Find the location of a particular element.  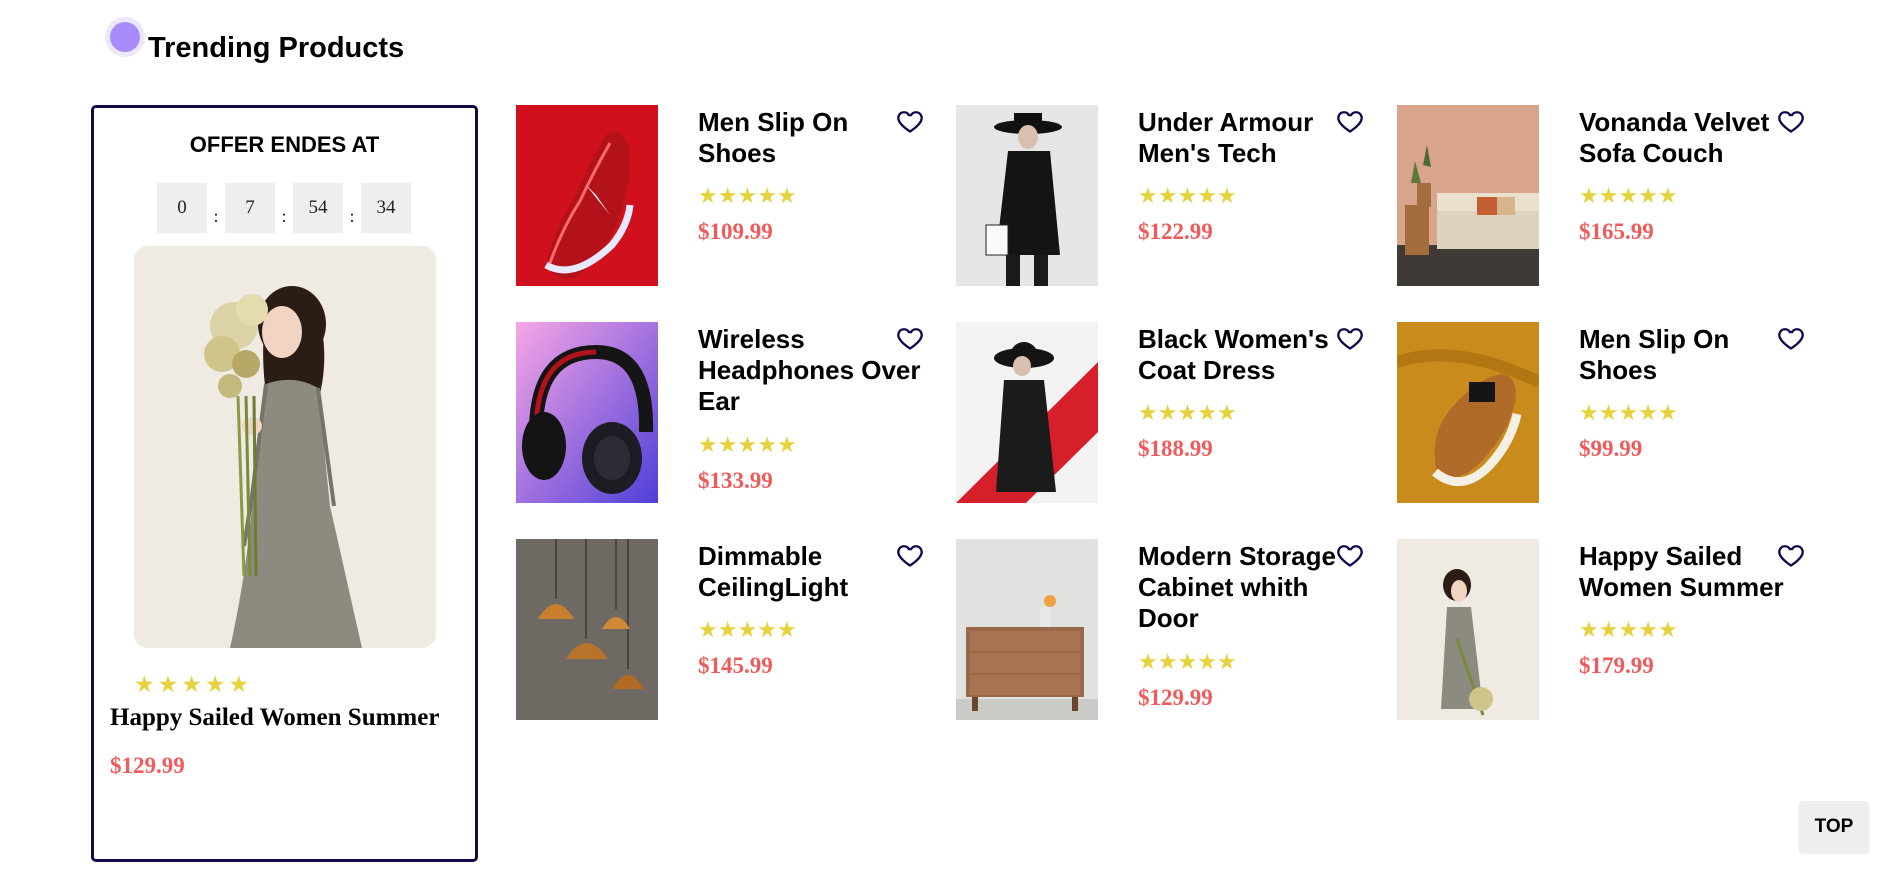

offer-product-price: $129.99 is located at coordinates (147, 765).